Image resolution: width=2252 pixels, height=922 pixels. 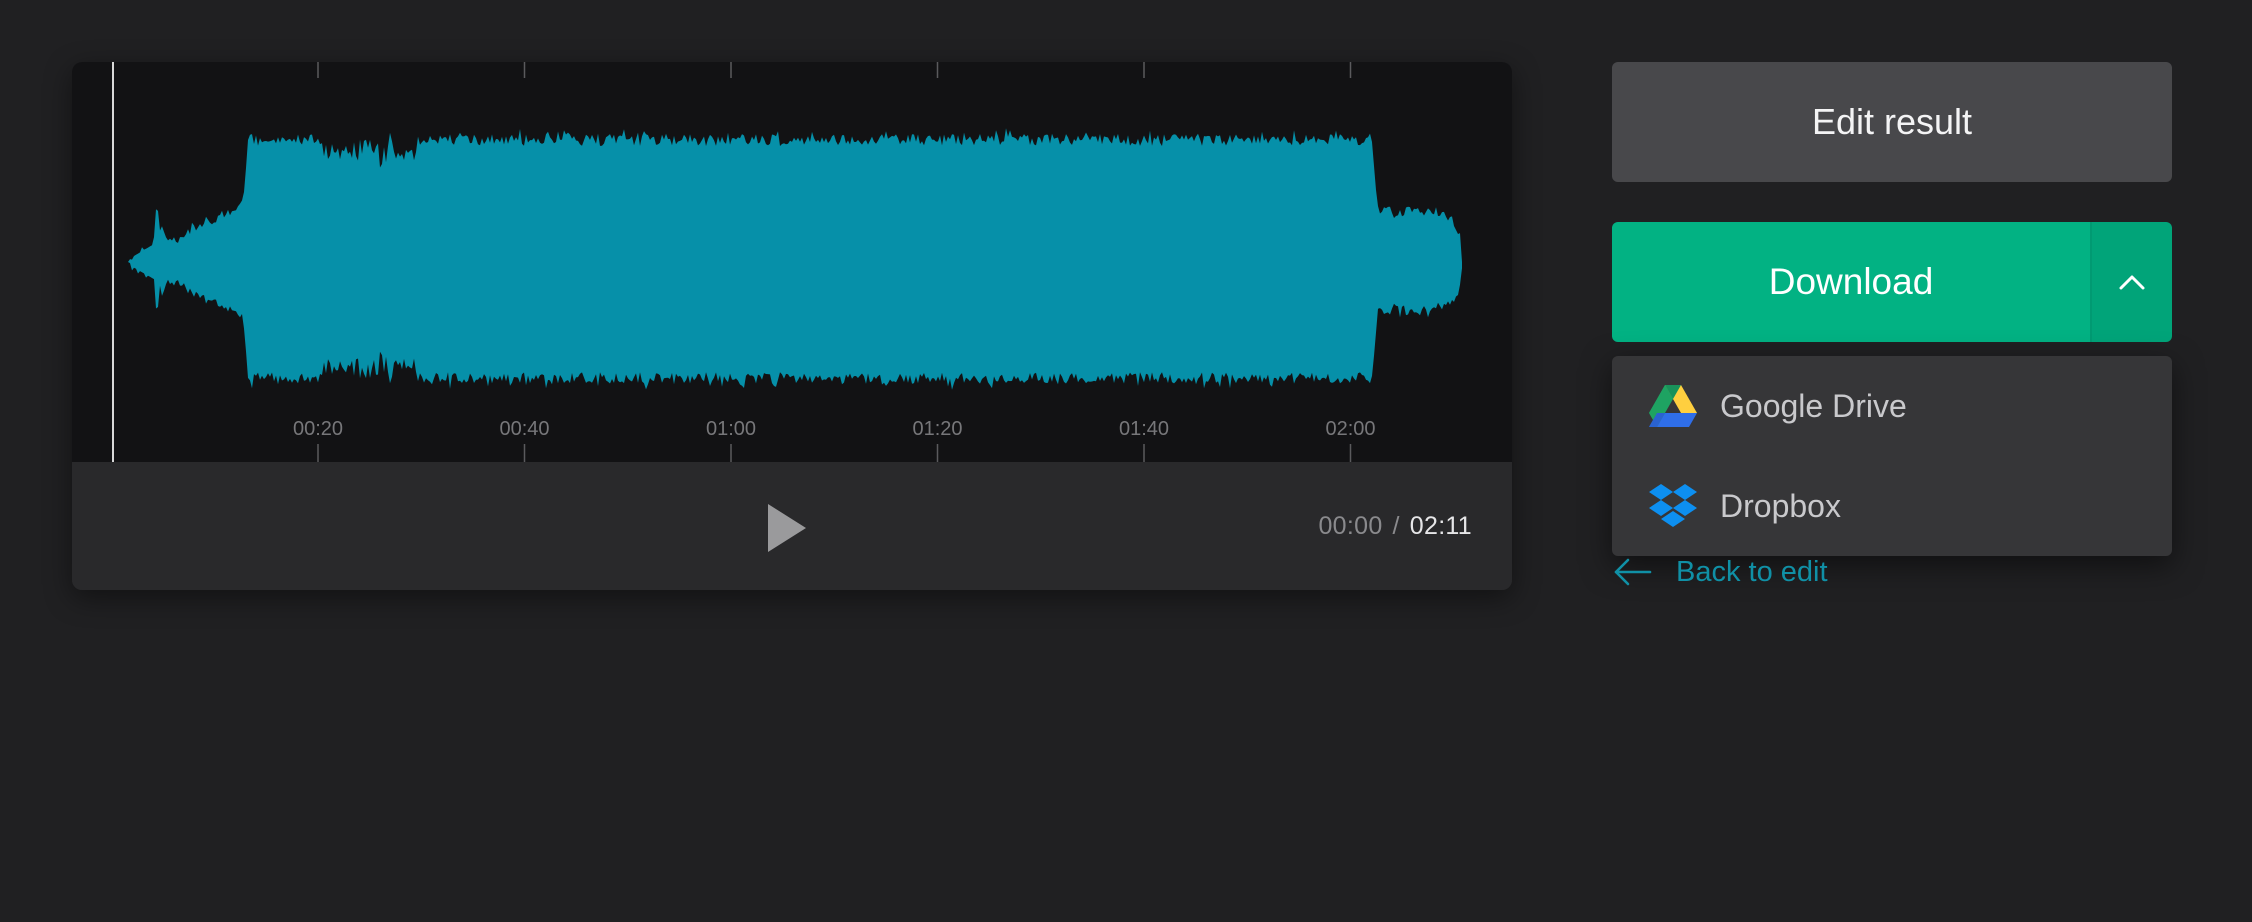 I want to click on timeline-tick-label: 01:40, so click(x=1144, y=429).